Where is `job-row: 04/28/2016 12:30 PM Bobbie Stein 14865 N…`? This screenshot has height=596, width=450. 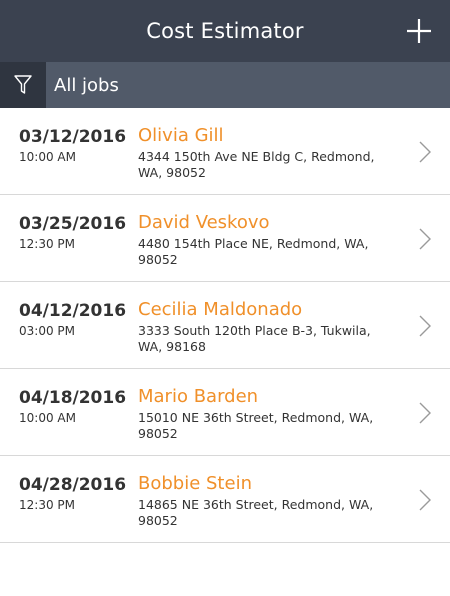 job-row: 04/28/2016 12:30 PM Bobbie Stein 14865 N… is located at coordinates (225, 499).